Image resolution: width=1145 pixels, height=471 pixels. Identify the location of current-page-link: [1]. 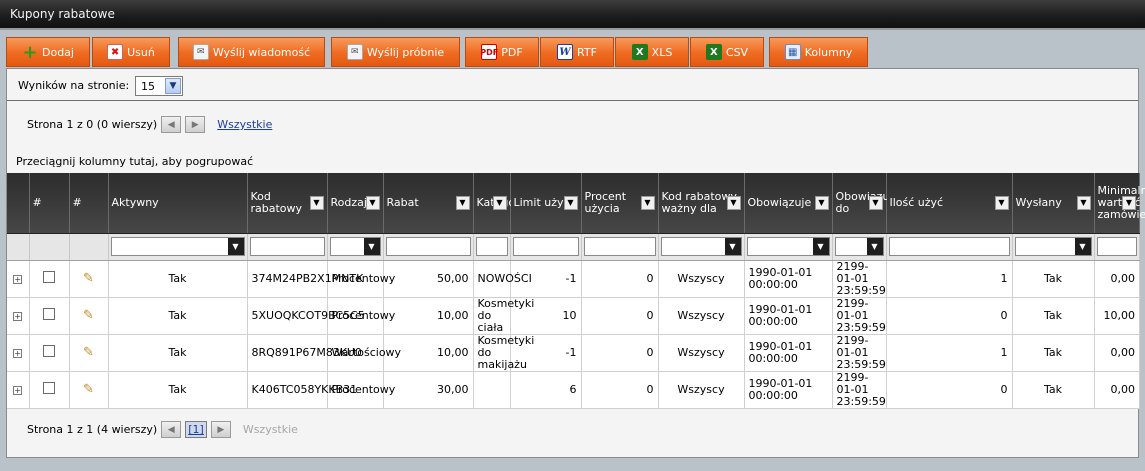
(196, 429).